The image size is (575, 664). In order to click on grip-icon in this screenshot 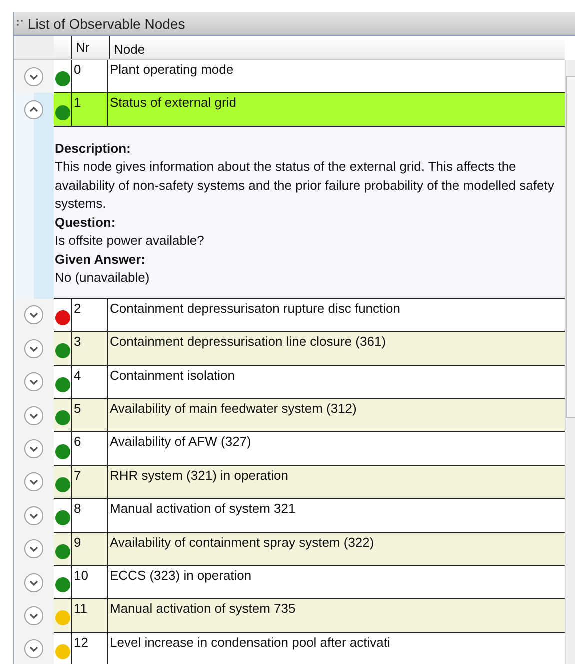, I will do `click(20, 23)`.